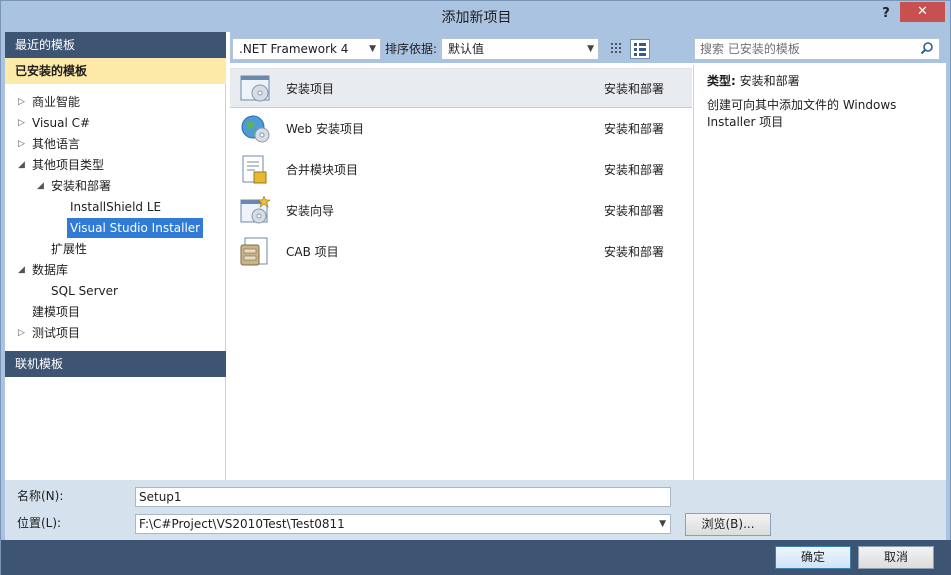 This screenshot has height=575, width=951. Describe the element at coordinates (461, 88) in the screenshot. I see `template-row-setup-project: 安装项目 安装和部署` at that location.